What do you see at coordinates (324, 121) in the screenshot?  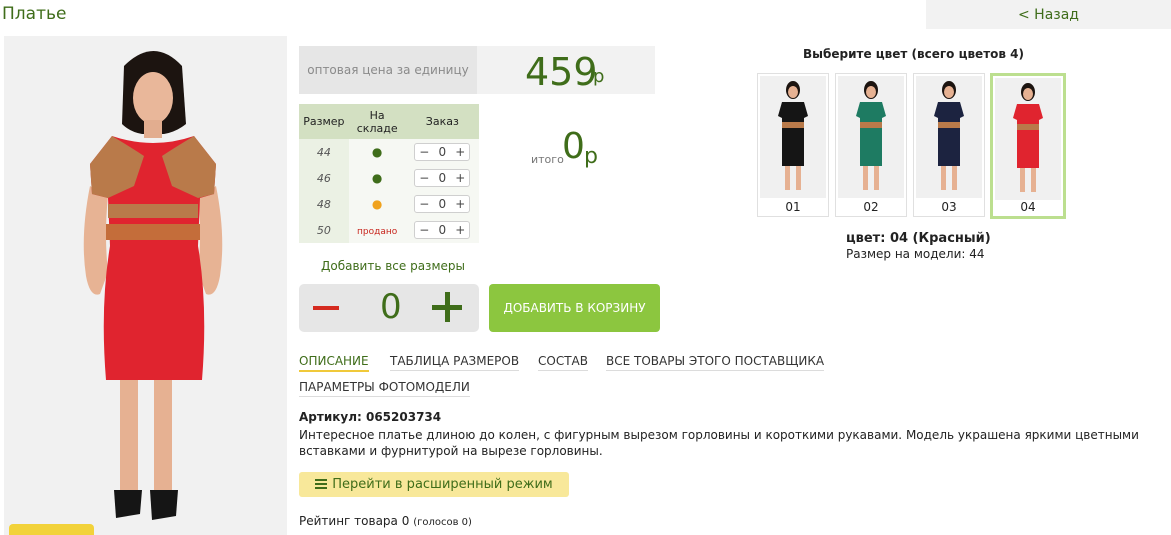 I see `column-header-size: Размер` at bounding box center [324, 121].